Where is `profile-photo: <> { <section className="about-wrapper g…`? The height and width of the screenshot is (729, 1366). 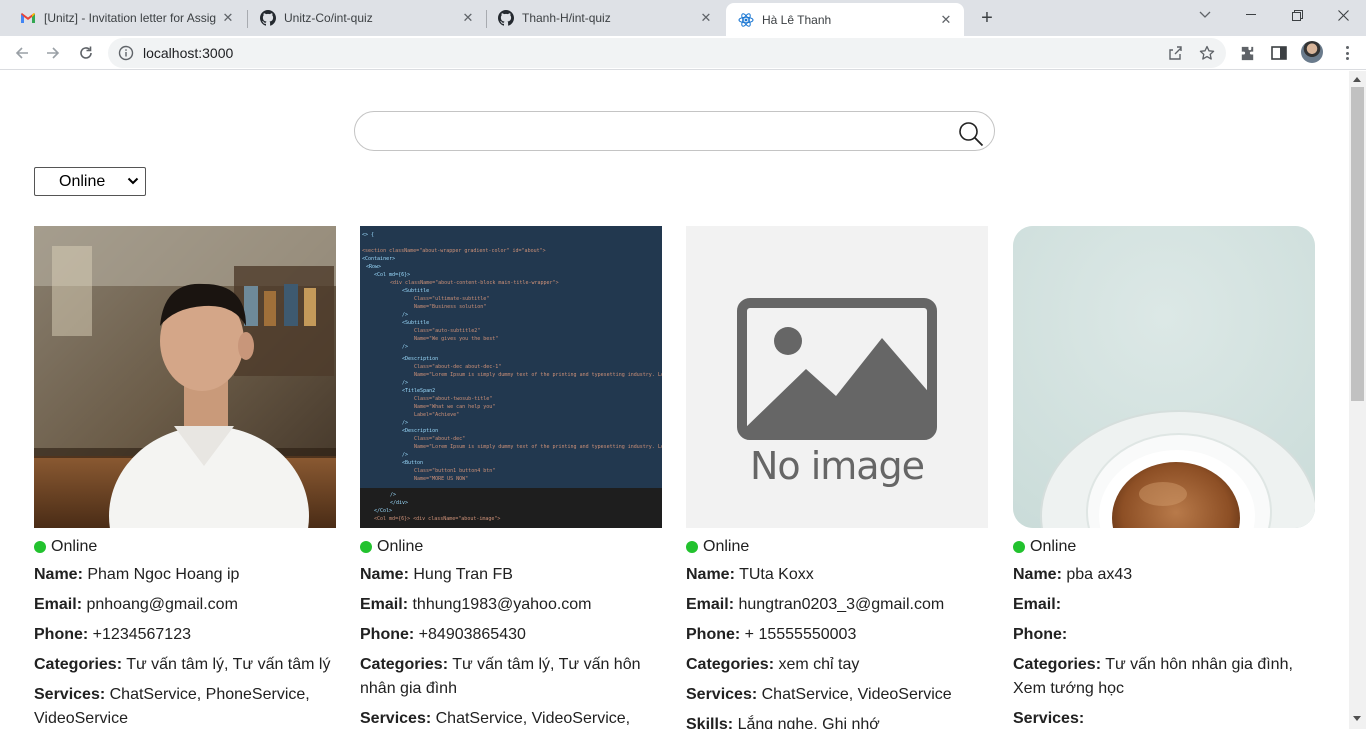
profile-photo: <> { <section className="about-wrapper g… is located at coordinates (511, 377).